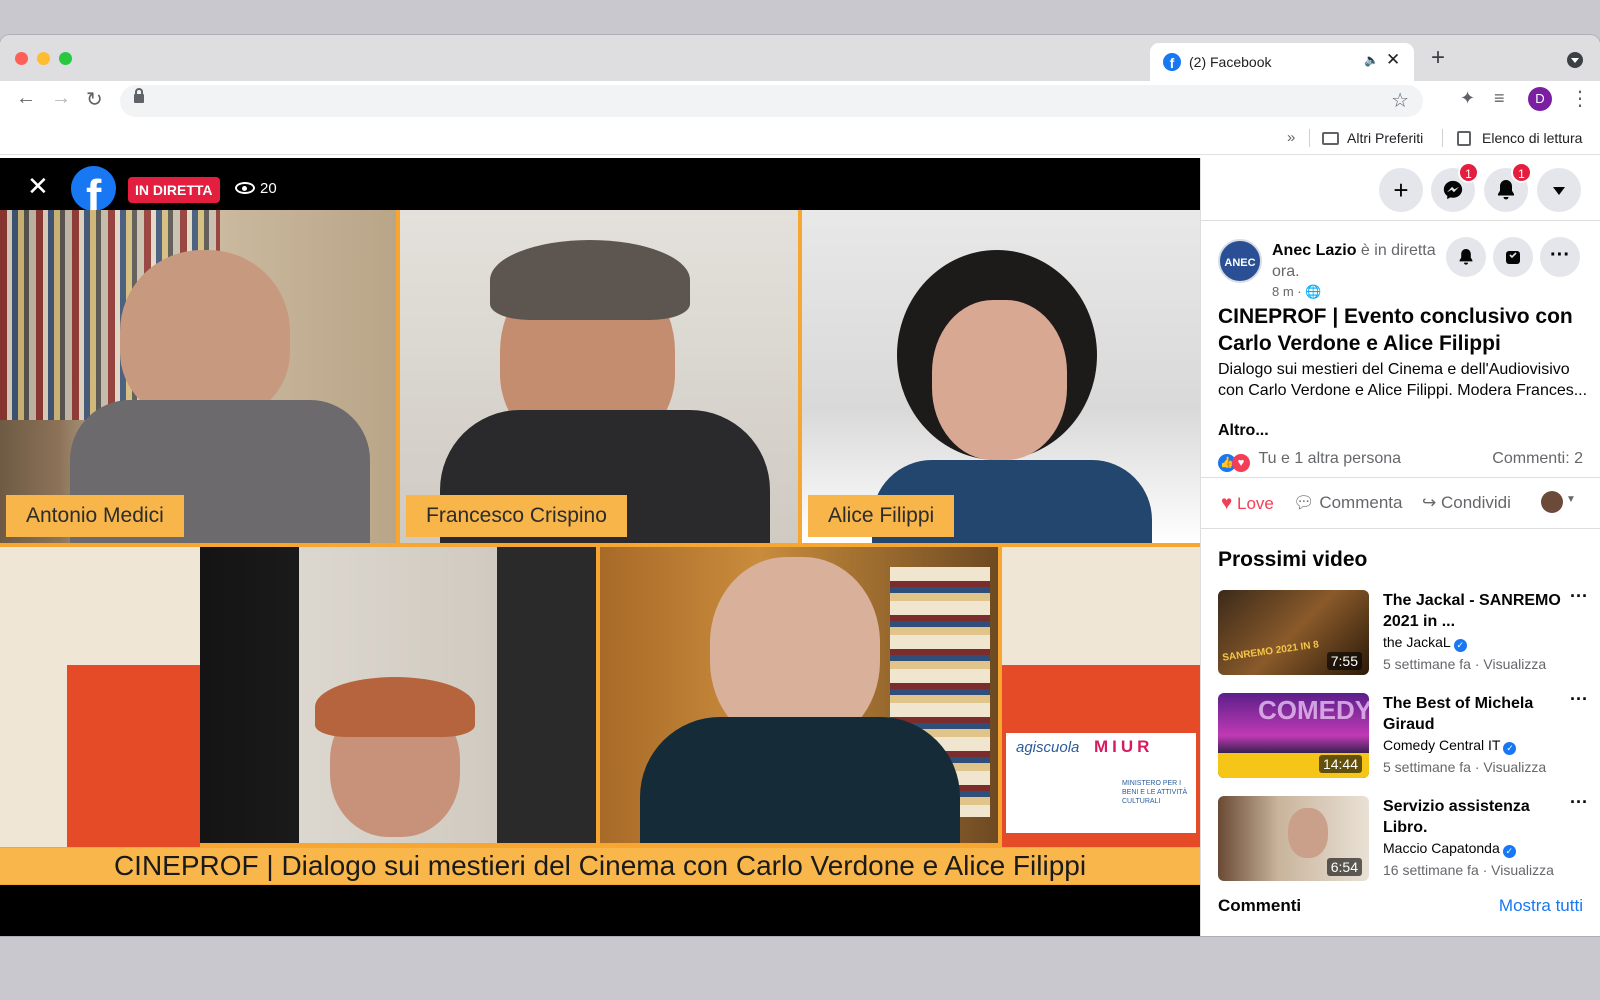 This screenshot has width=1600, height=1000. I want to click on facebook-logo-icon: f, so click(93, 188).